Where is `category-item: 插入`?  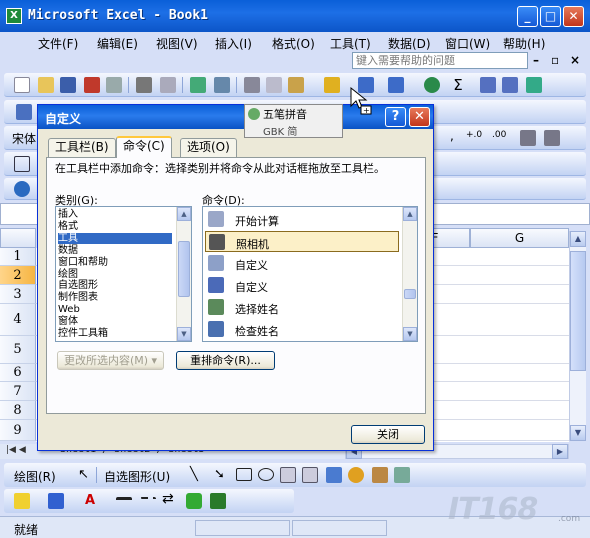 category-item: 插入 is located at coordinates (115, 214).